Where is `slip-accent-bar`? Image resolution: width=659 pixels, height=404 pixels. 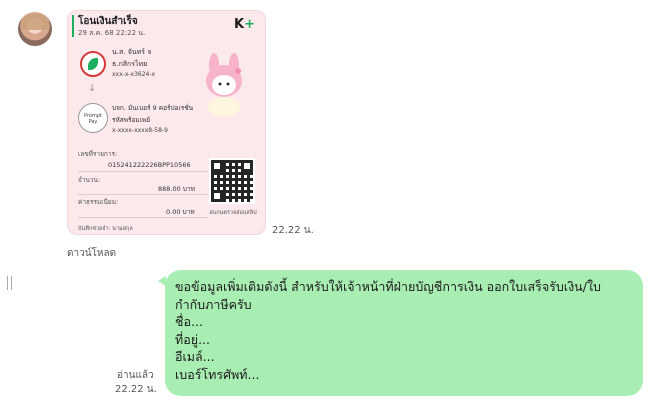 slip-accent-bar is located at coordinates (73, 26).